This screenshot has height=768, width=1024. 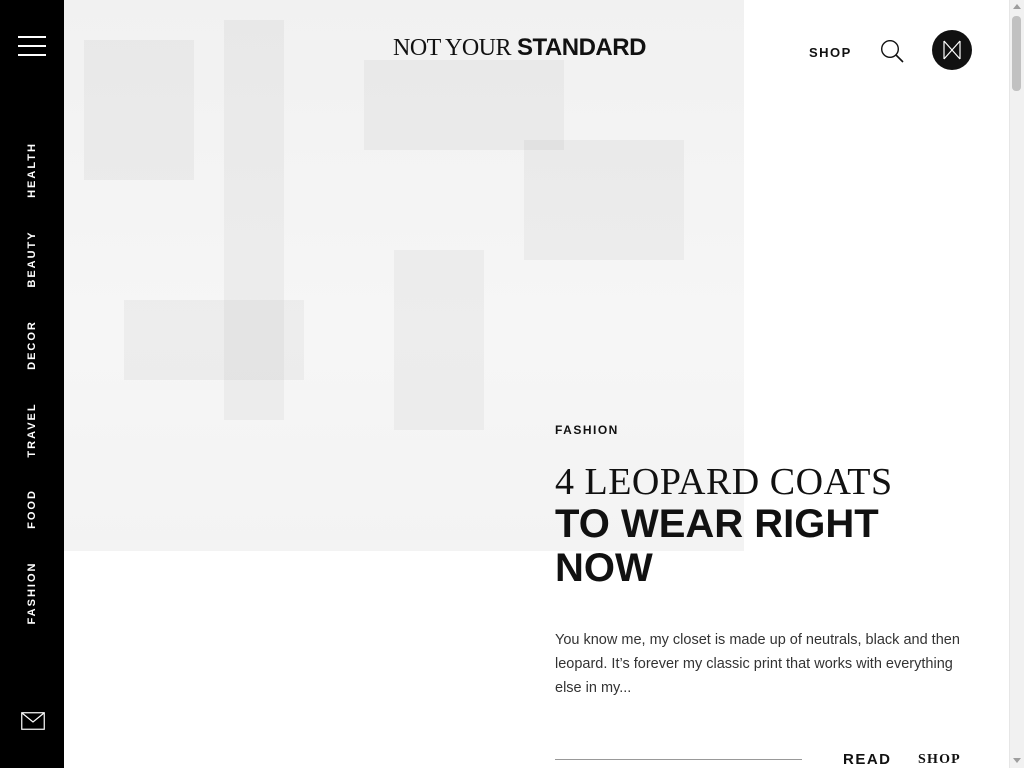 I want to click on logo-serif-text: NOT YOUR, so click(x=452, y=48).